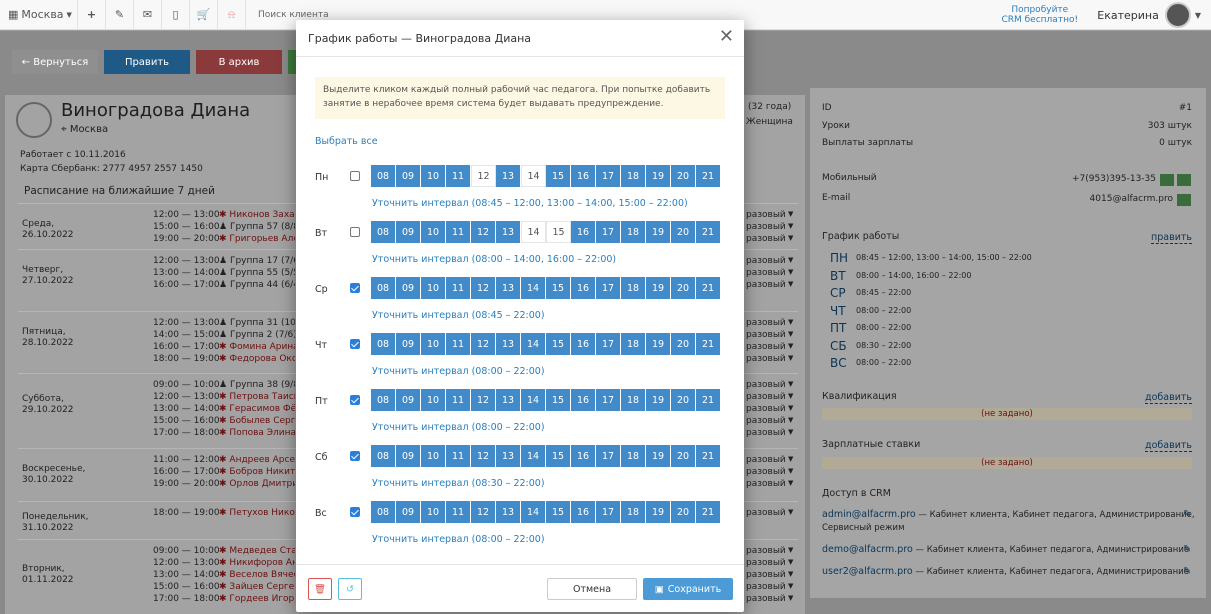 The width and height of the screenshot is (1211, 614). I want to click on refine-interval-link: Уточнить интервал (08:30 – 22:00), so click(458, 483).